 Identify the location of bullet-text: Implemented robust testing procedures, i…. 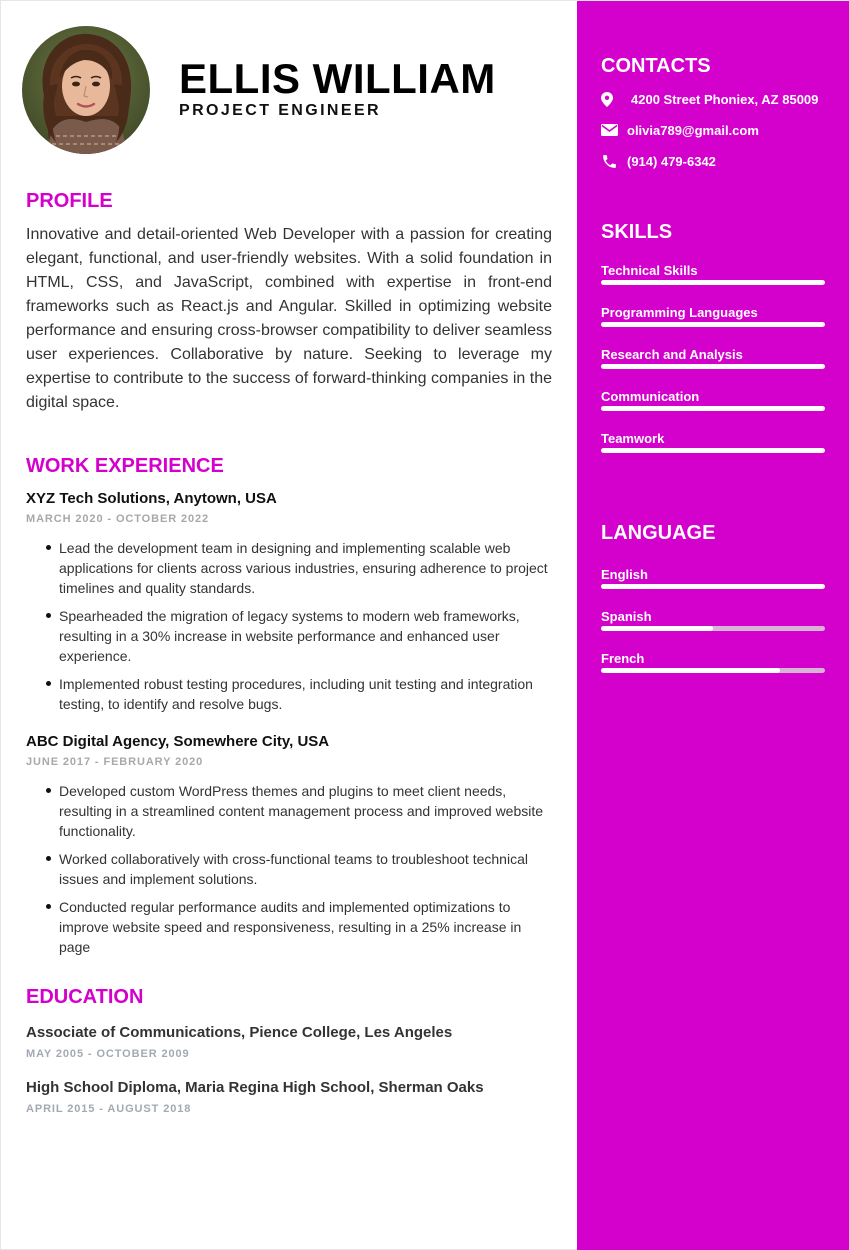
(296, 694).